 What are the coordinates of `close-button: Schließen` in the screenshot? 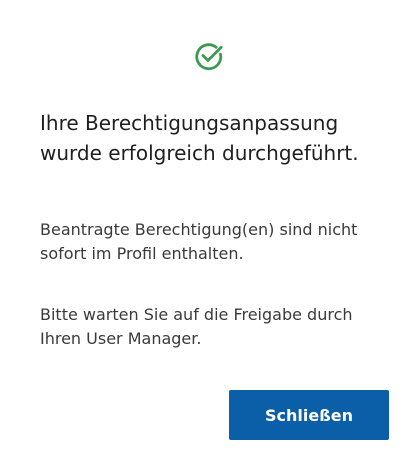 It's located at (309, 415).